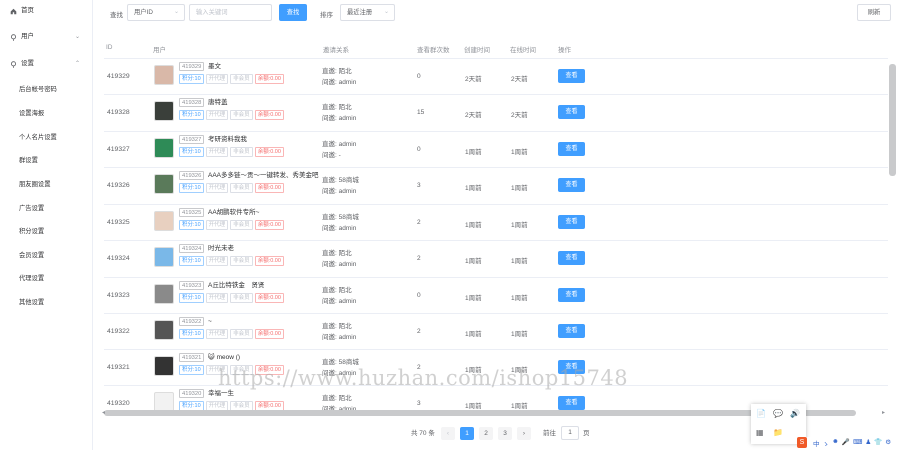  I want to click on sidebar-item-settings: 设置 ⌃, so click(49, 64).